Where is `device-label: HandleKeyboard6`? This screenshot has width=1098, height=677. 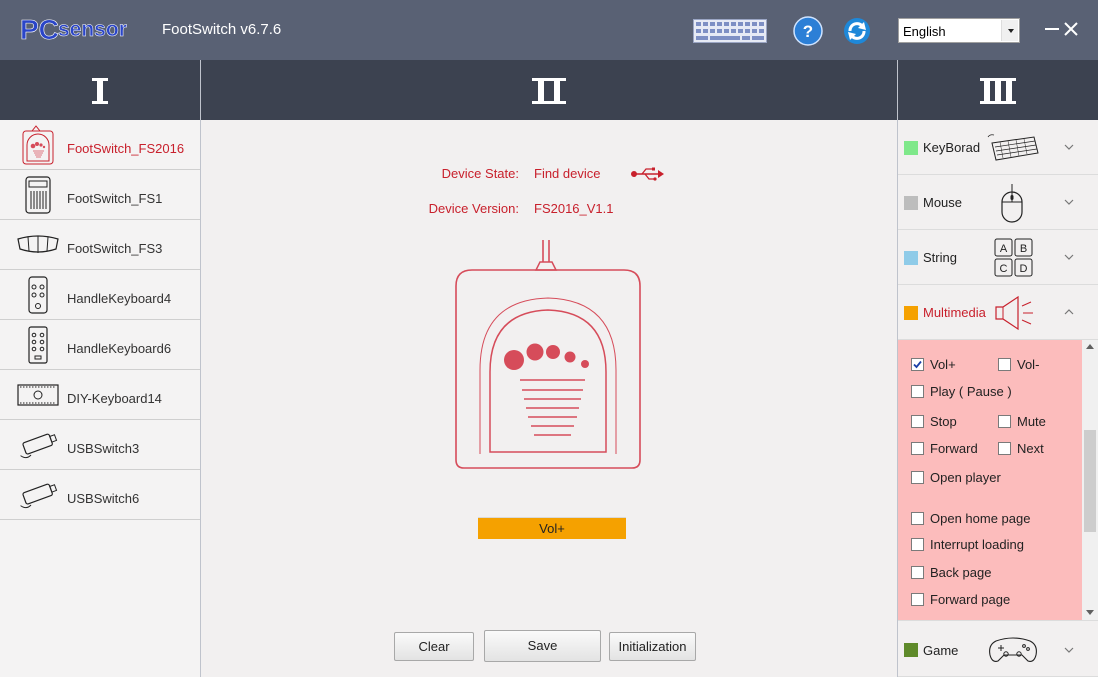
device-label: HandleKeyboard6 is located at coordinates (119, 348).